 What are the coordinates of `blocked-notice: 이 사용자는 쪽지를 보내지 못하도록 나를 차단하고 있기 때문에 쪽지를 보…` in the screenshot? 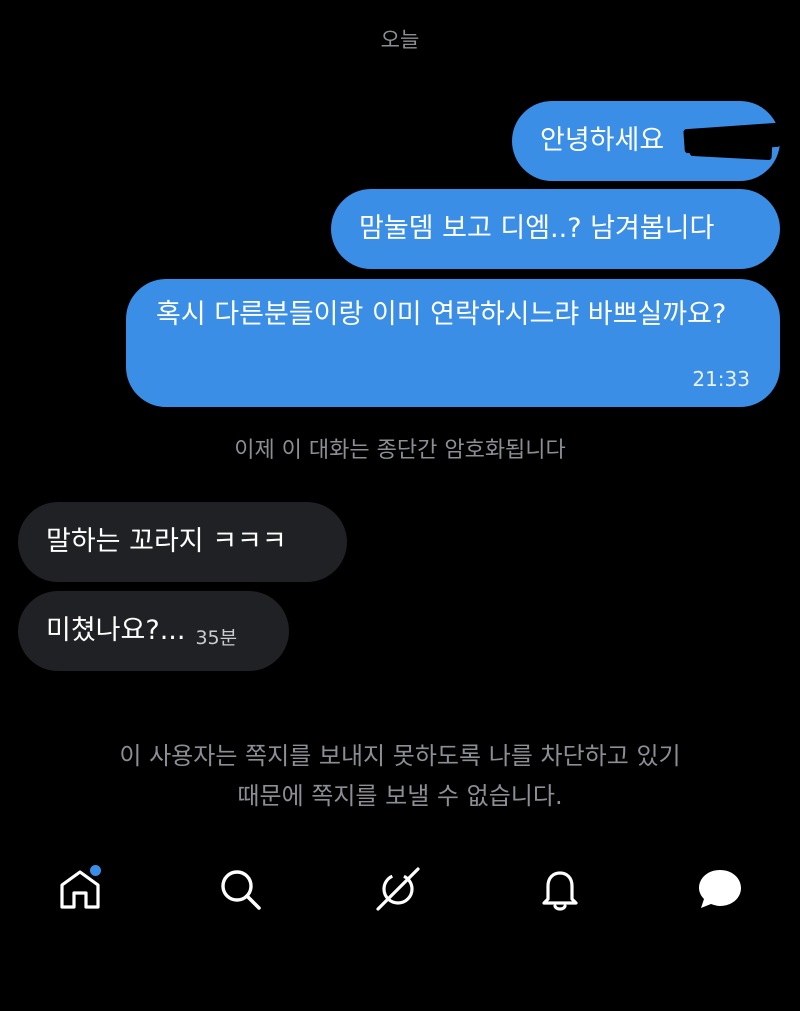 It's located at (400, 776).